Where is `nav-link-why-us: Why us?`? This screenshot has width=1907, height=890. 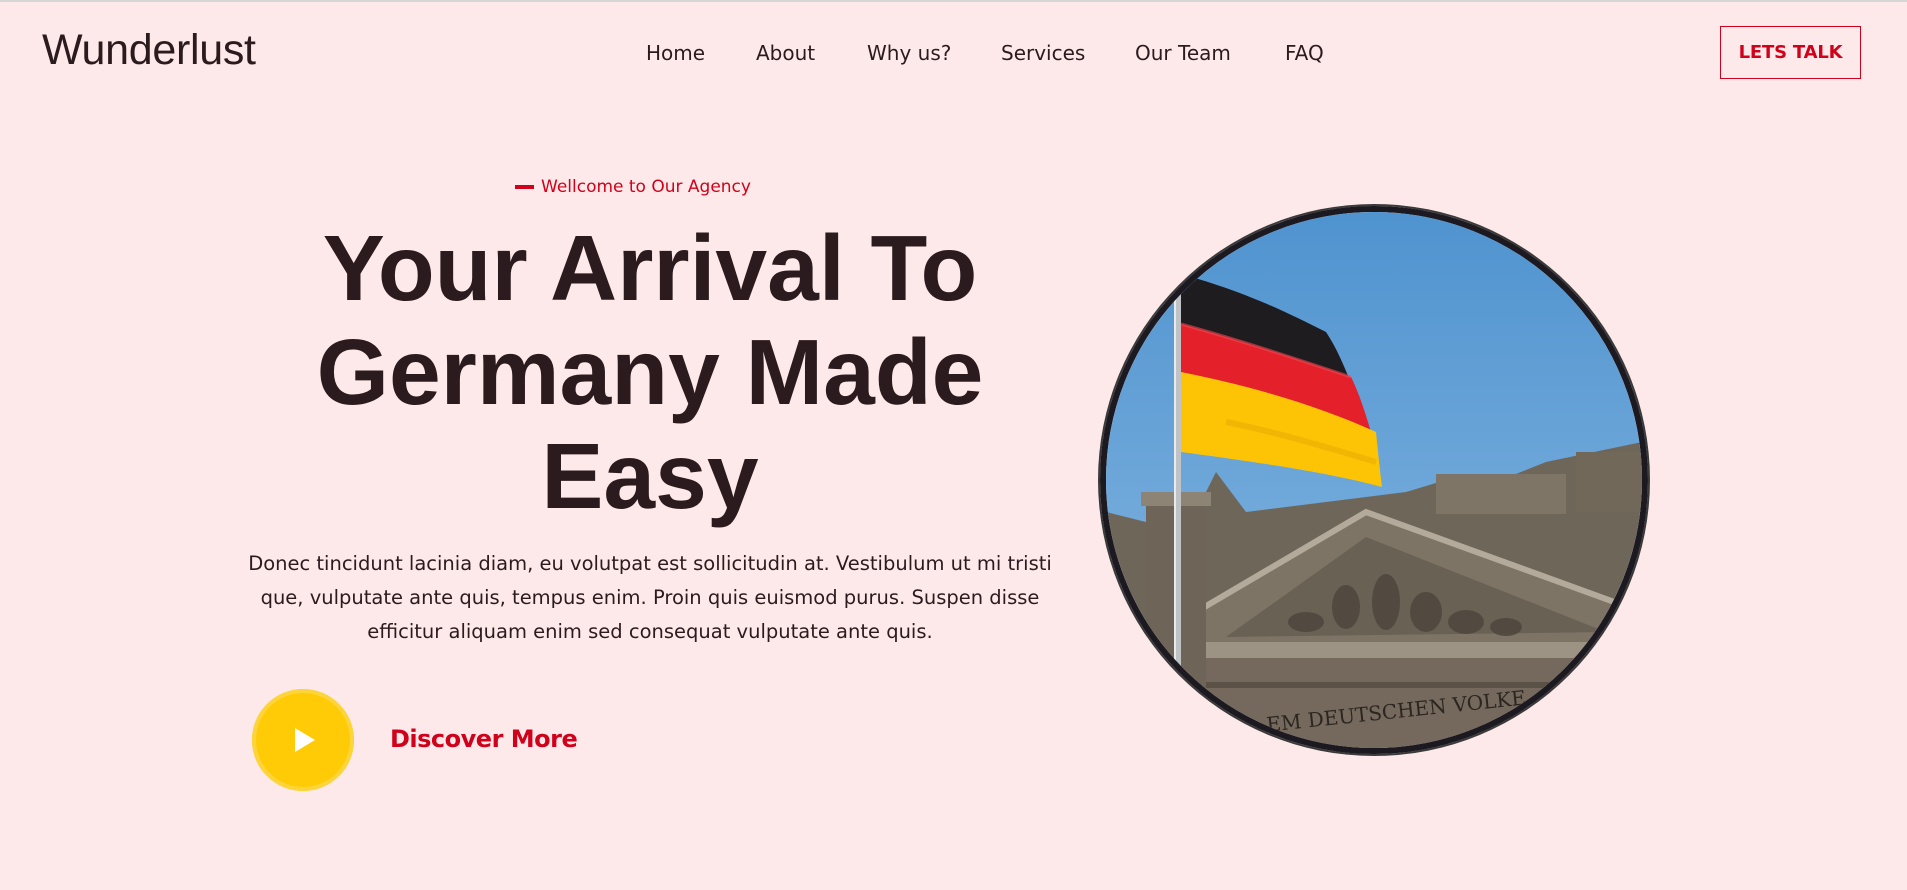
nav-link-why-us: Why us? is located at coordinates (909, 53).